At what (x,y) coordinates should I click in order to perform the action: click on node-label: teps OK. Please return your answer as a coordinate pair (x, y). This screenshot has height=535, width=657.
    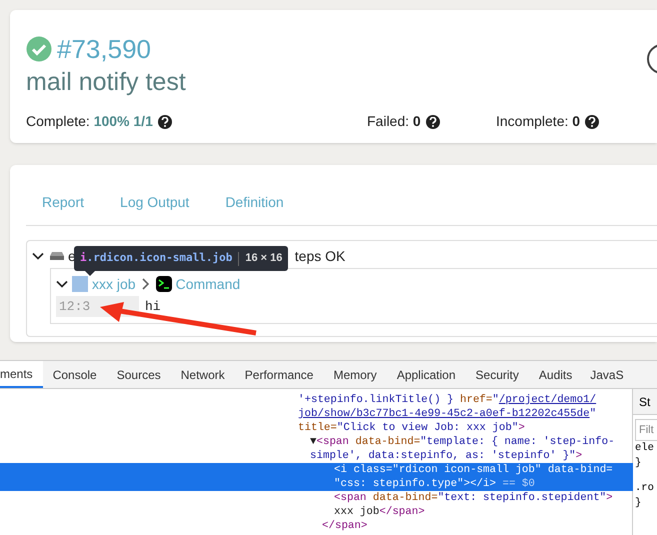
    Looking at the image, I should click on (320, 256).